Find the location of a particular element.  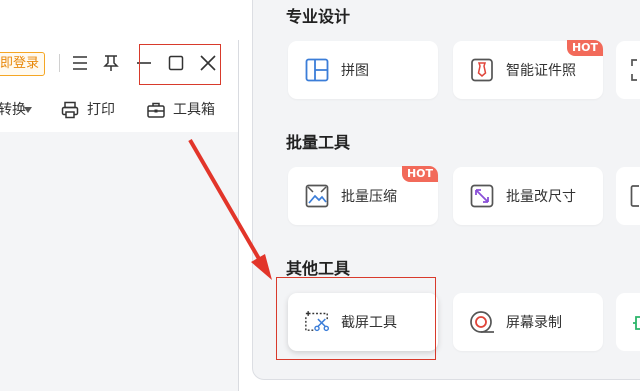

annotation-arrow is located at coordinates (230, 209).